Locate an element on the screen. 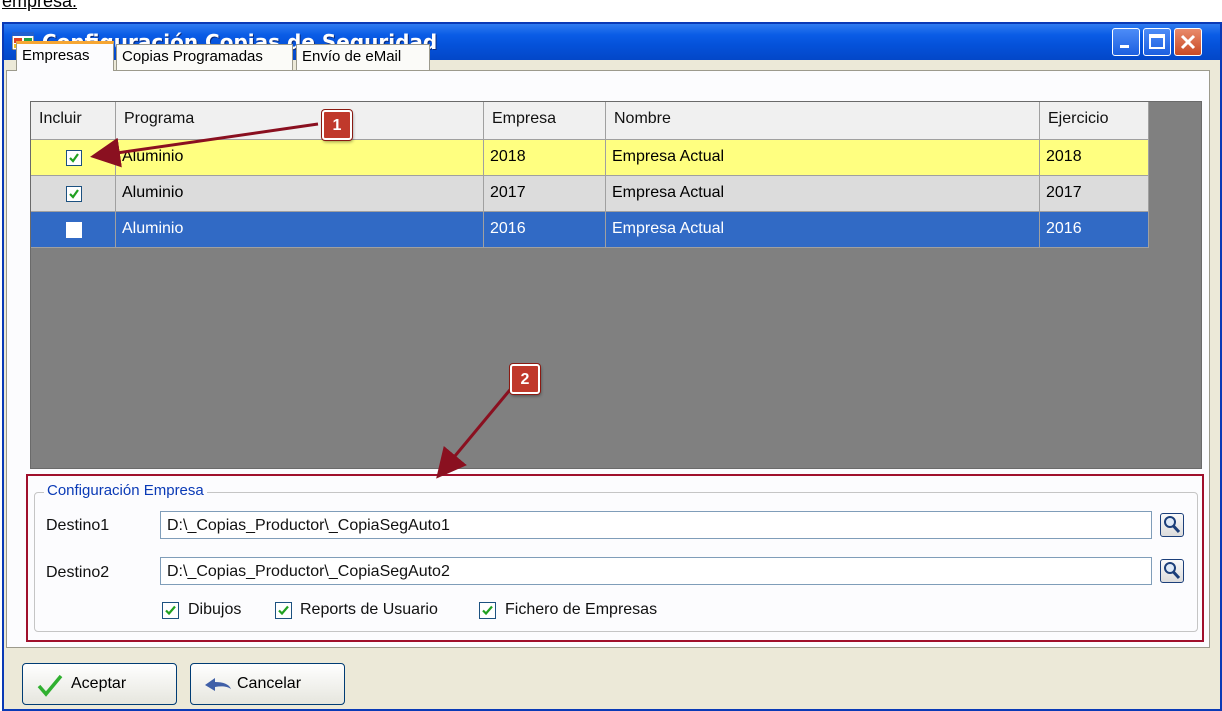 This screenshot has width=1222, height=711. destino2-browse-button is located at coordinates (1172, 571).